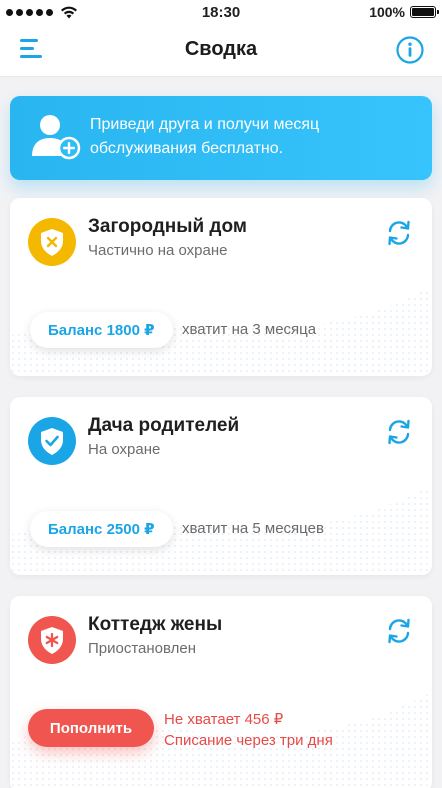 This screenshot has height=788, width=442. I want to click on page-title: Сводка, so click(221, 49).